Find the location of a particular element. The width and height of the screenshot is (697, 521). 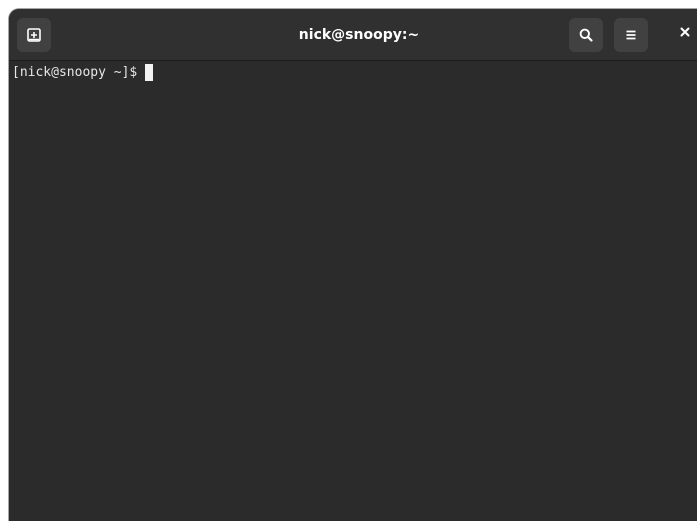

window-title: nick@snoopy:~ is located at coordinates (359, 35).